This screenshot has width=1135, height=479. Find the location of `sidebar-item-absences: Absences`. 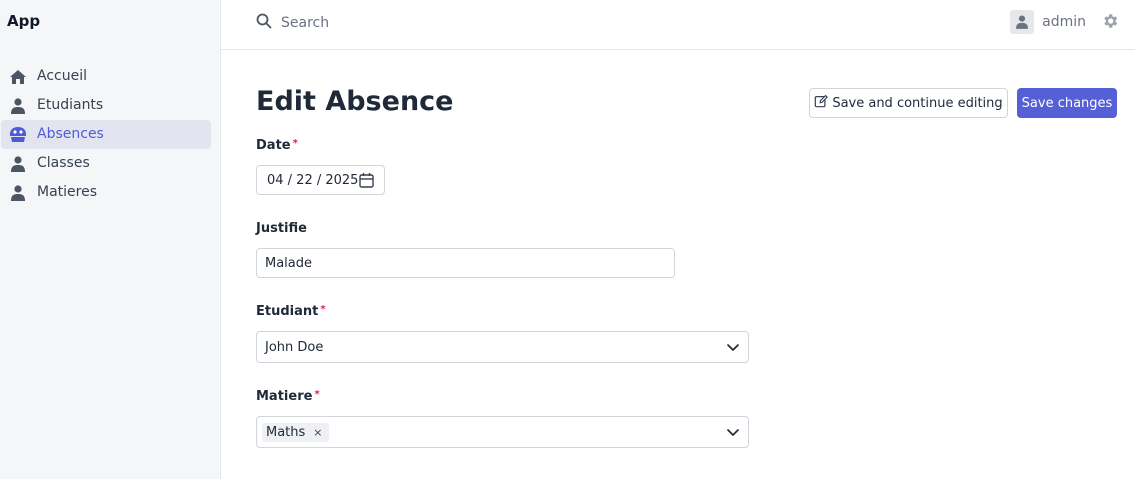

sidebar-item-absences: Absences is located at coordinates (106, 134).